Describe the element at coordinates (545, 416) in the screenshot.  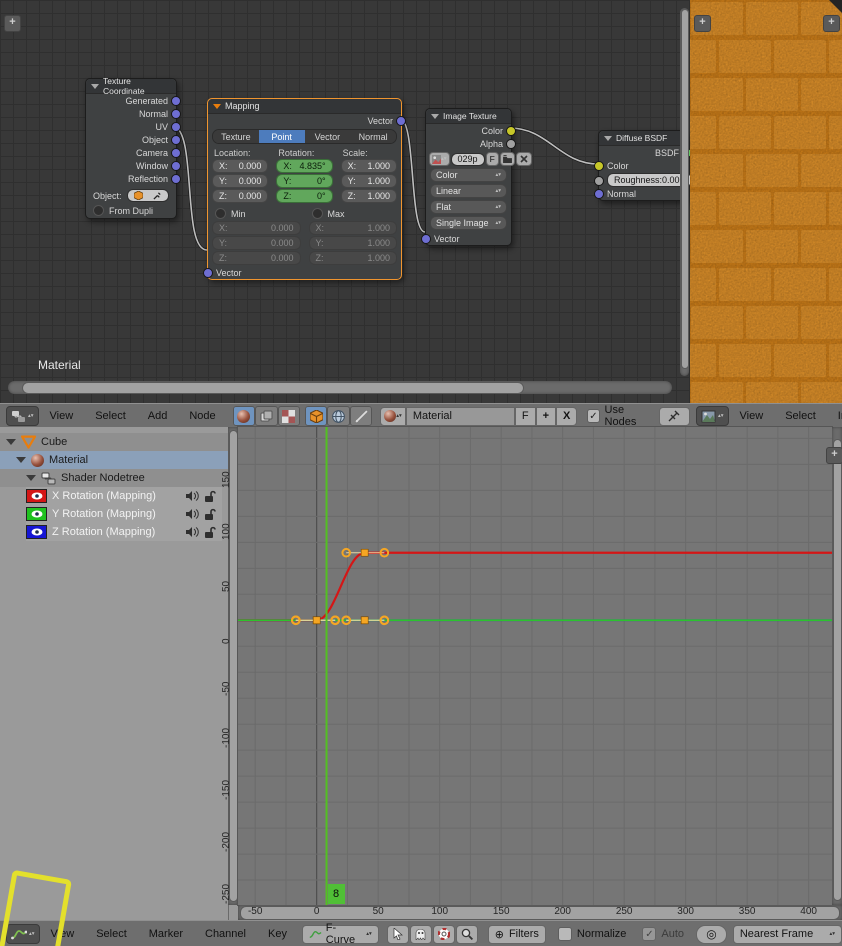
I see `new-material-button: +` at that location.